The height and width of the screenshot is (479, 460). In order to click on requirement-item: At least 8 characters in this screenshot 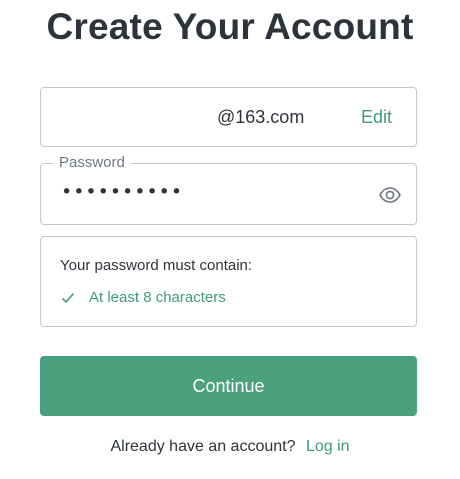, I will do `click(143, 297)`.